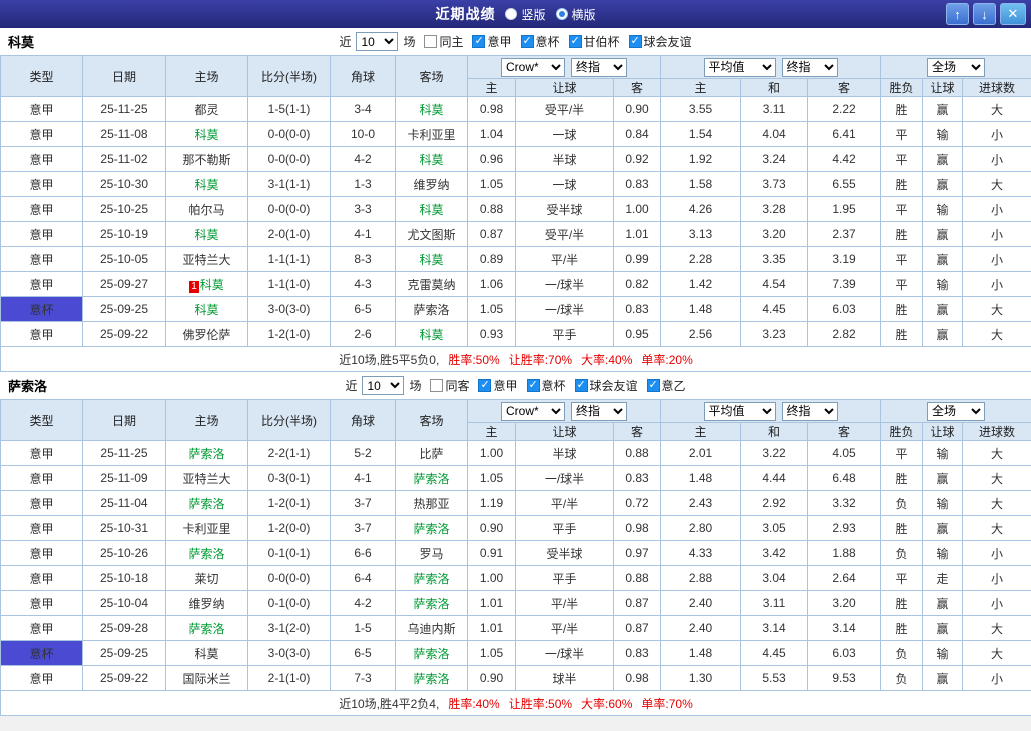 The image size is (1031, 731). Describe the element at coordinates (701, 628) in the screenshot. I see `euro-home-odds-cell: 2.40` at that location.